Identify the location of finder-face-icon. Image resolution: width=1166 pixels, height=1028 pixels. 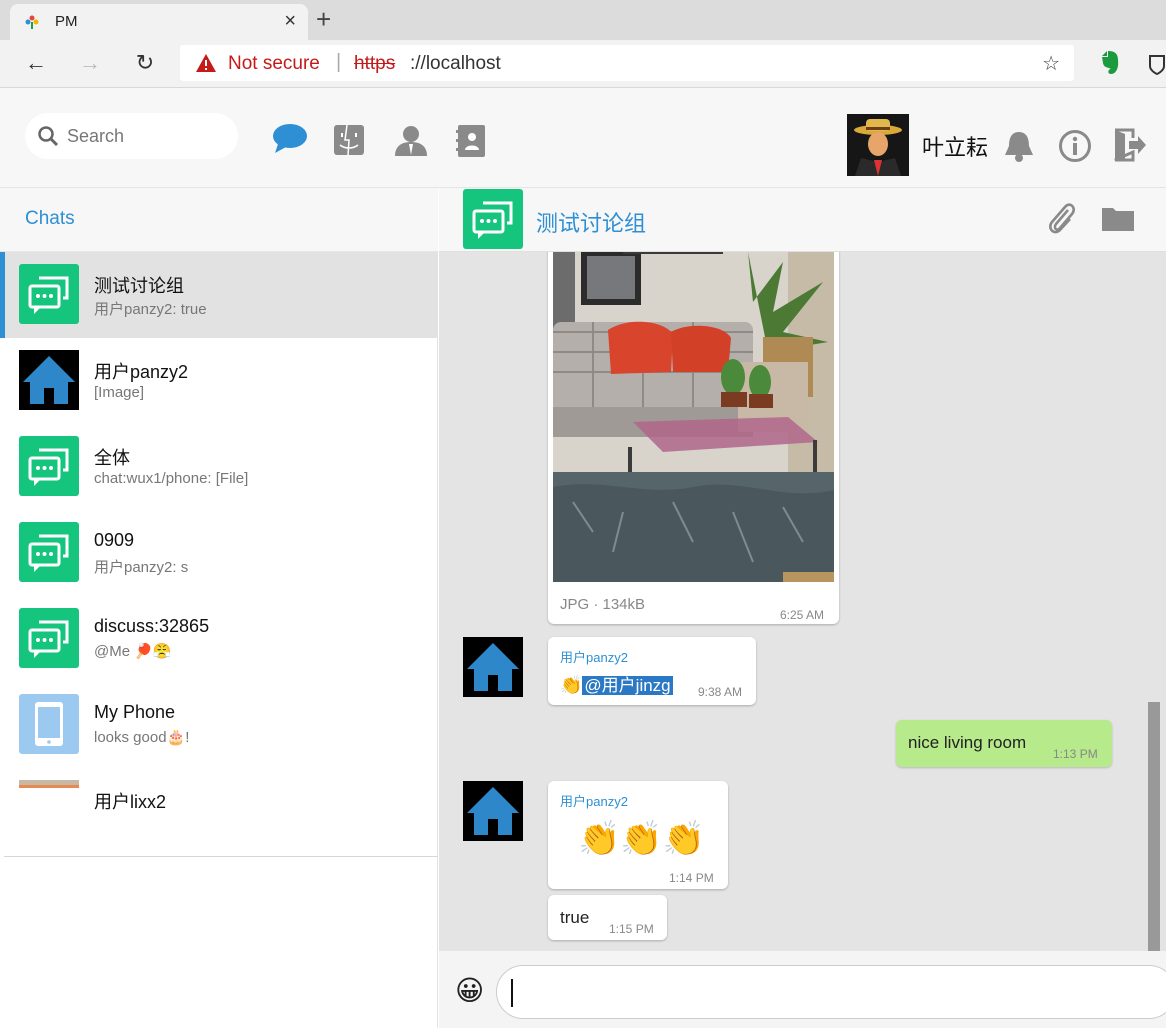
(349, 140).